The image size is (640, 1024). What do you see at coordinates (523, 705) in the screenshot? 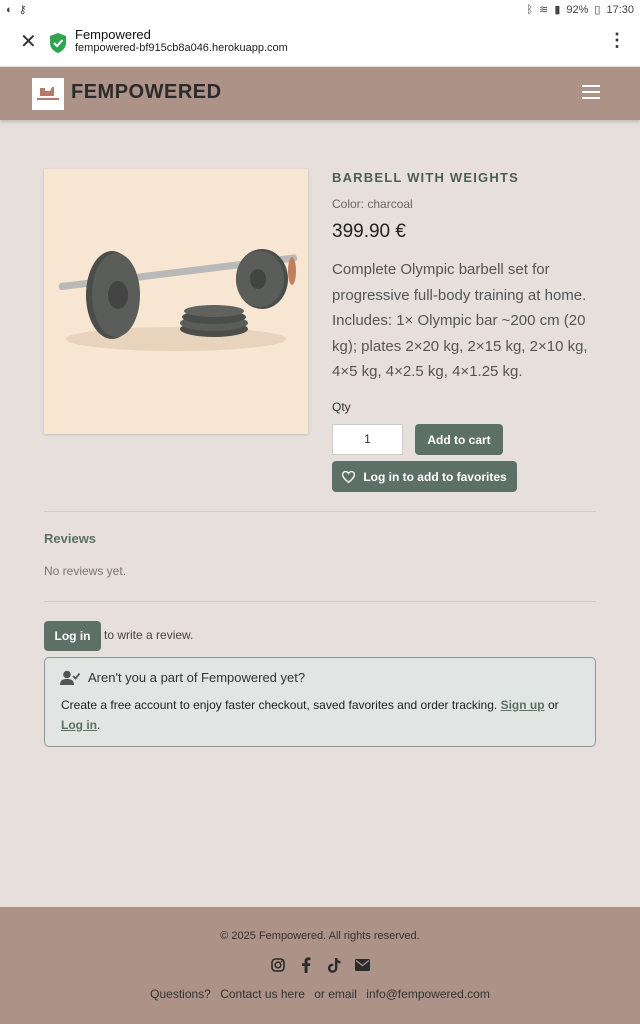
I see `signup-link: Sign up` at bounding box center [523, 705].